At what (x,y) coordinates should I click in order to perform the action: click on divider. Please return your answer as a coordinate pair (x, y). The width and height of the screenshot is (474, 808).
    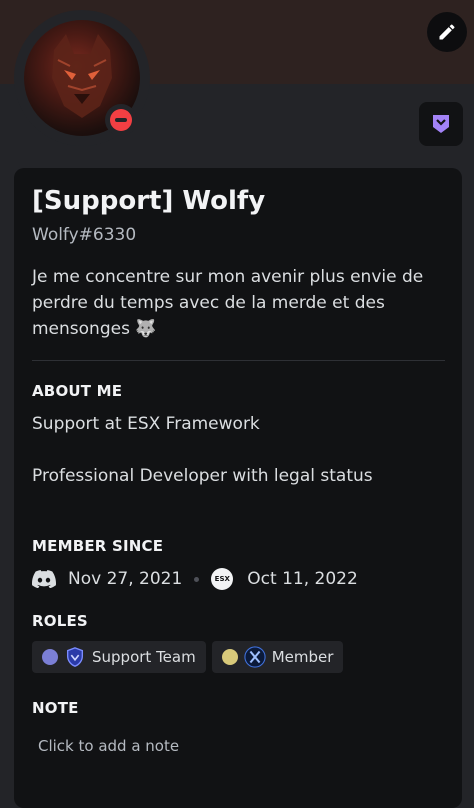
    Looking at the image, I should click on (238, 360).